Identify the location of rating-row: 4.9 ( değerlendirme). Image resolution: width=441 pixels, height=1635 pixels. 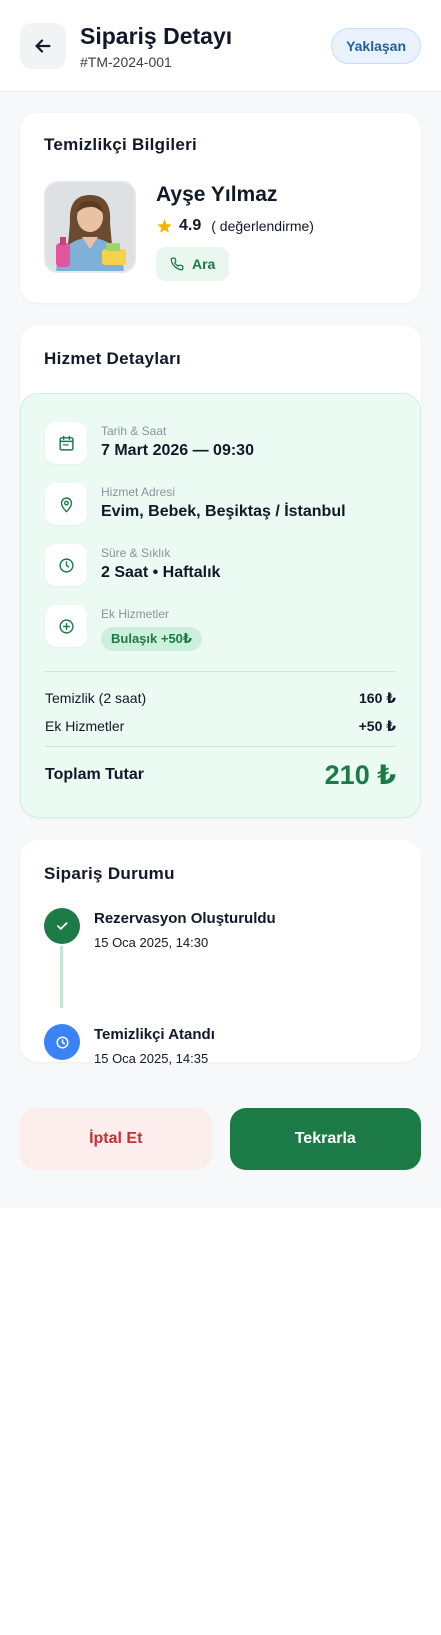
(235, 226).